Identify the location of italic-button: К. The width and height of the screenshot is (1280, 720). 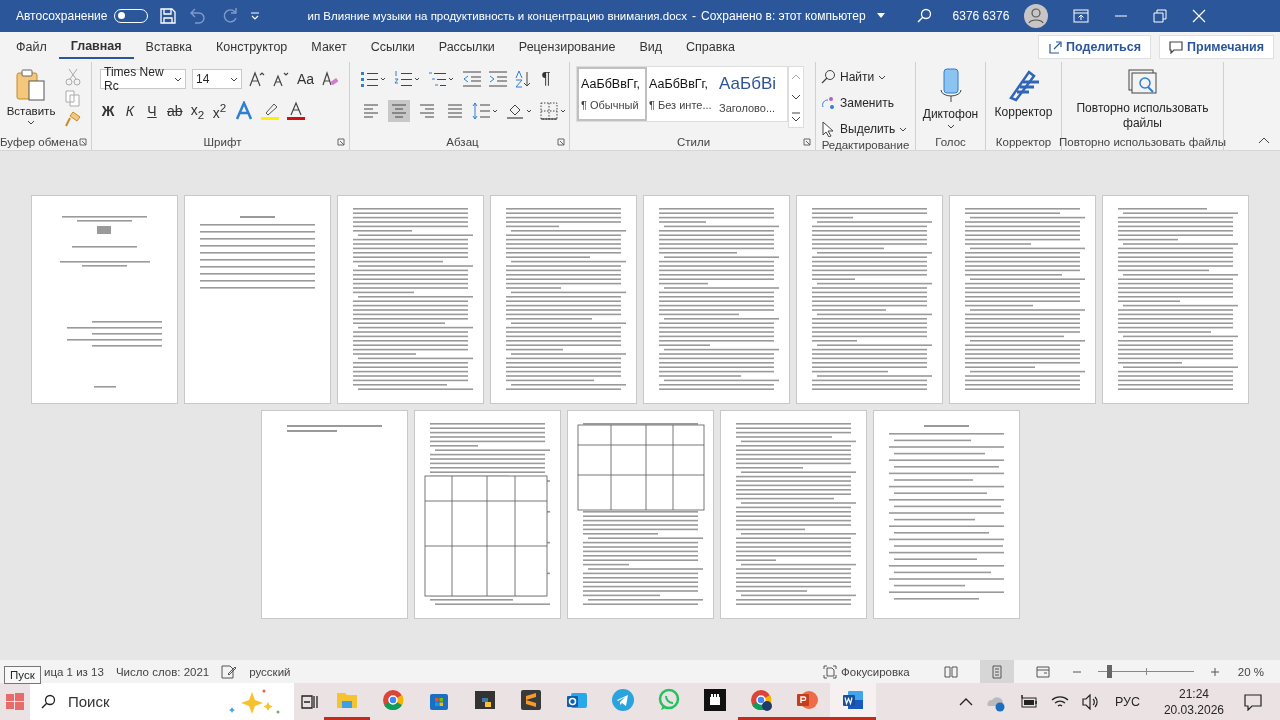
(130, 111).